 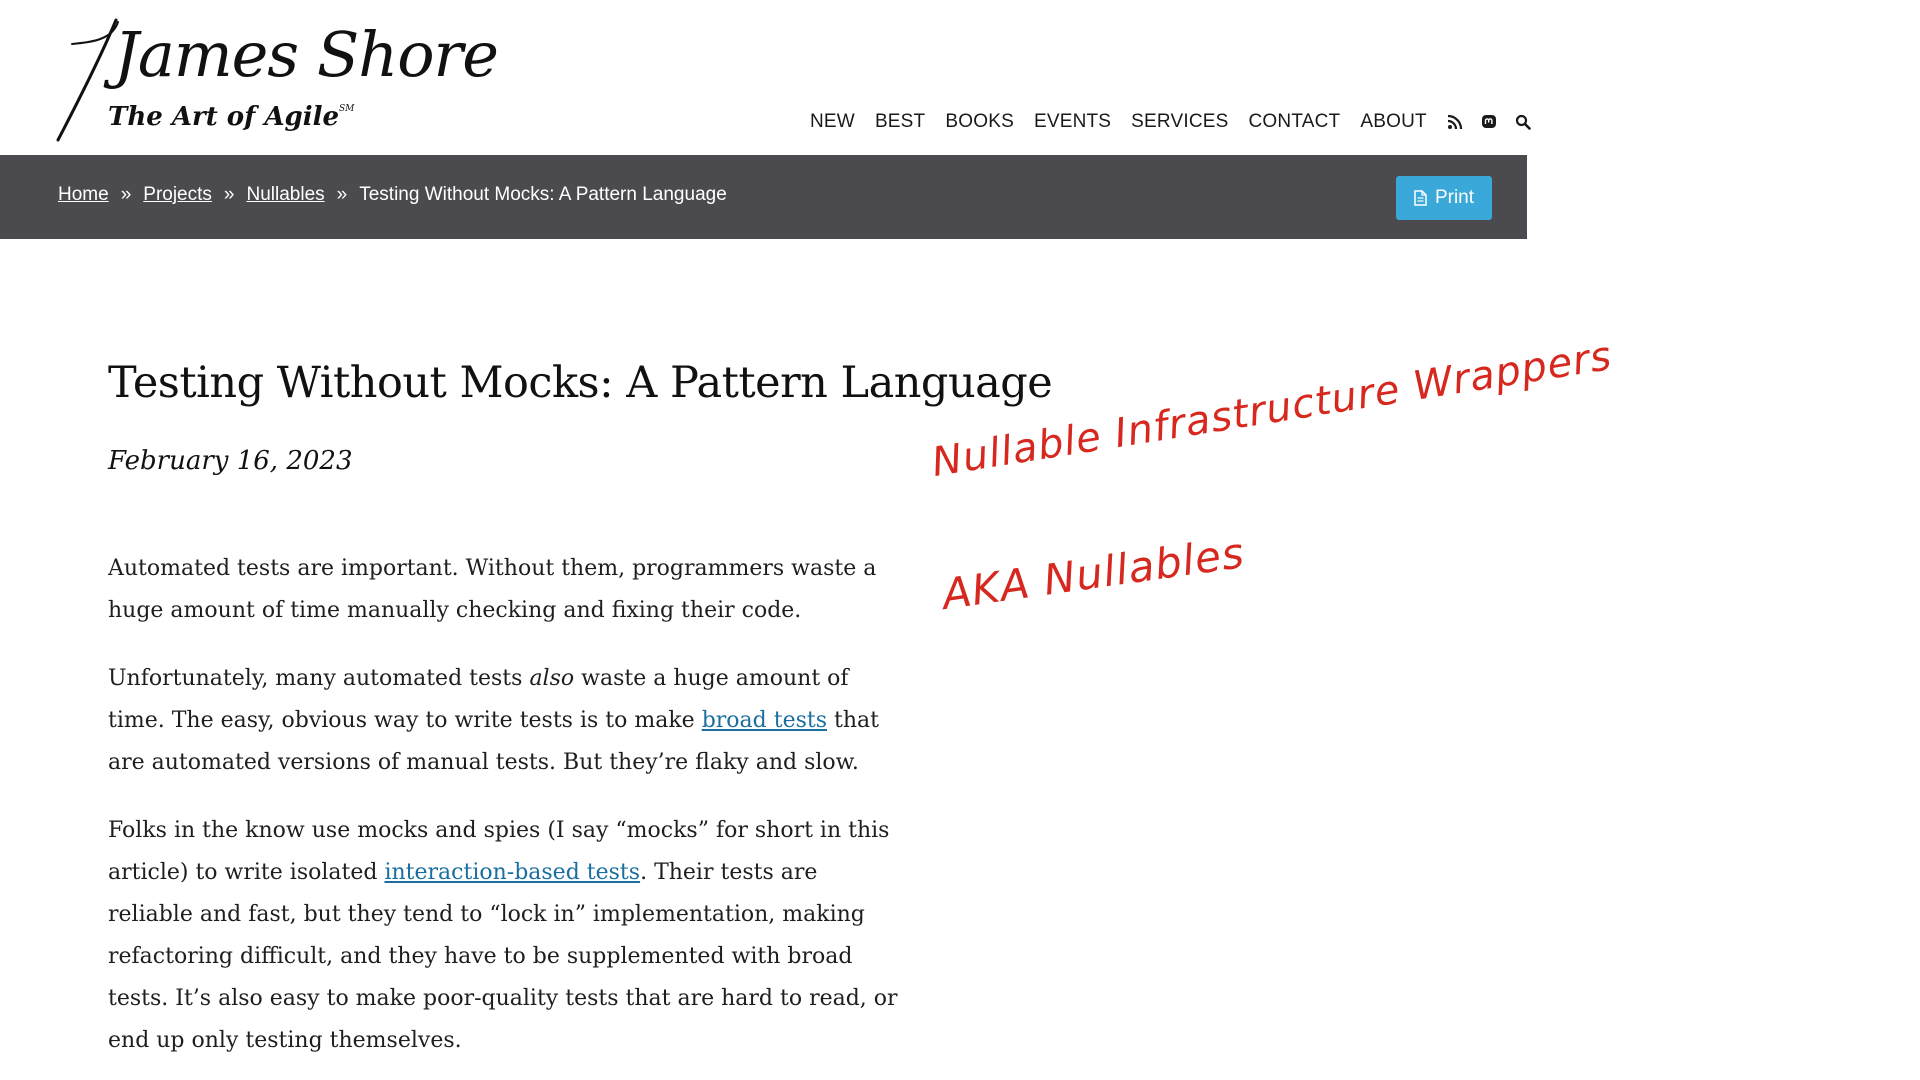 I want to click on text: Unfortunately, many automated tests, so click(x=319, y=678).